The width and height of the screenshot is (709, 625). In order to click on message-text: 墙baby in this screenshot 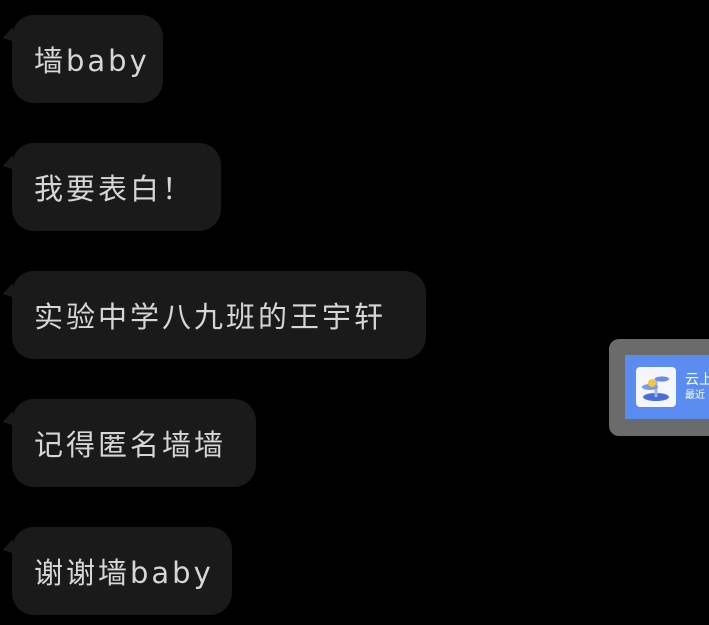, I will do `click(92, 61)`.